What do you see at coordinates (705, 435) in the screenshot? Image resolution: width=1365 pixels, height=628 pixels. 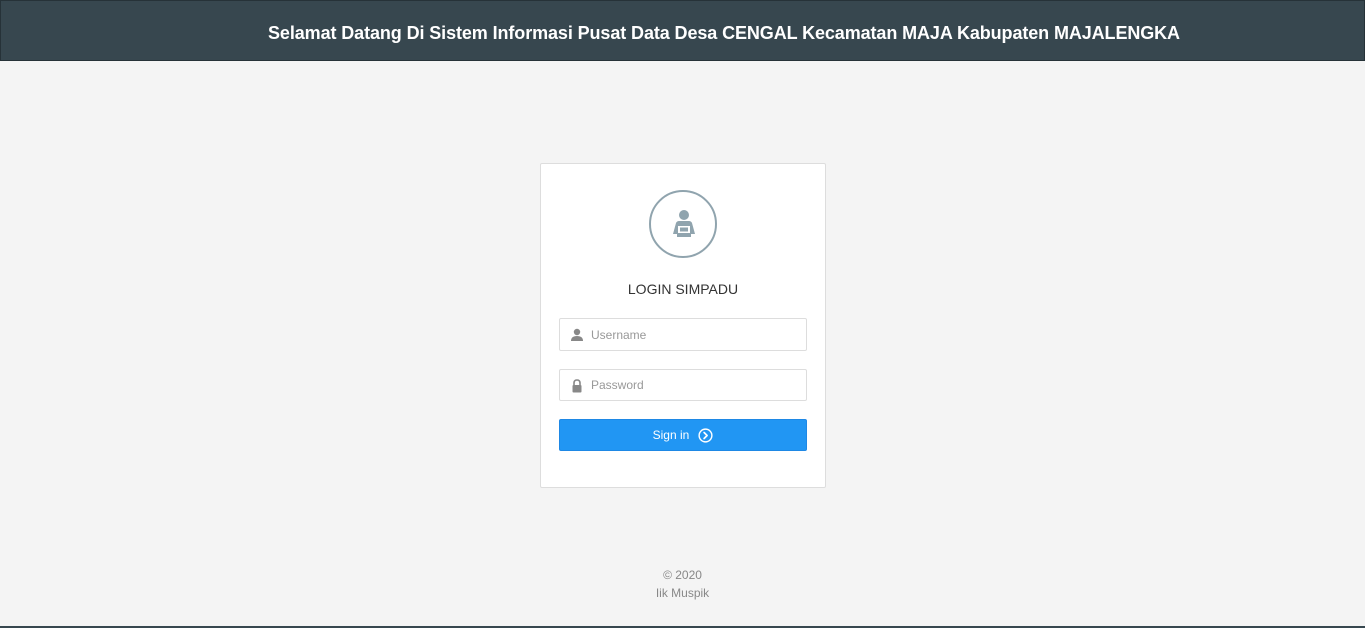 I see `circle-arrow-right-icon` at bounding box center [705, 435].